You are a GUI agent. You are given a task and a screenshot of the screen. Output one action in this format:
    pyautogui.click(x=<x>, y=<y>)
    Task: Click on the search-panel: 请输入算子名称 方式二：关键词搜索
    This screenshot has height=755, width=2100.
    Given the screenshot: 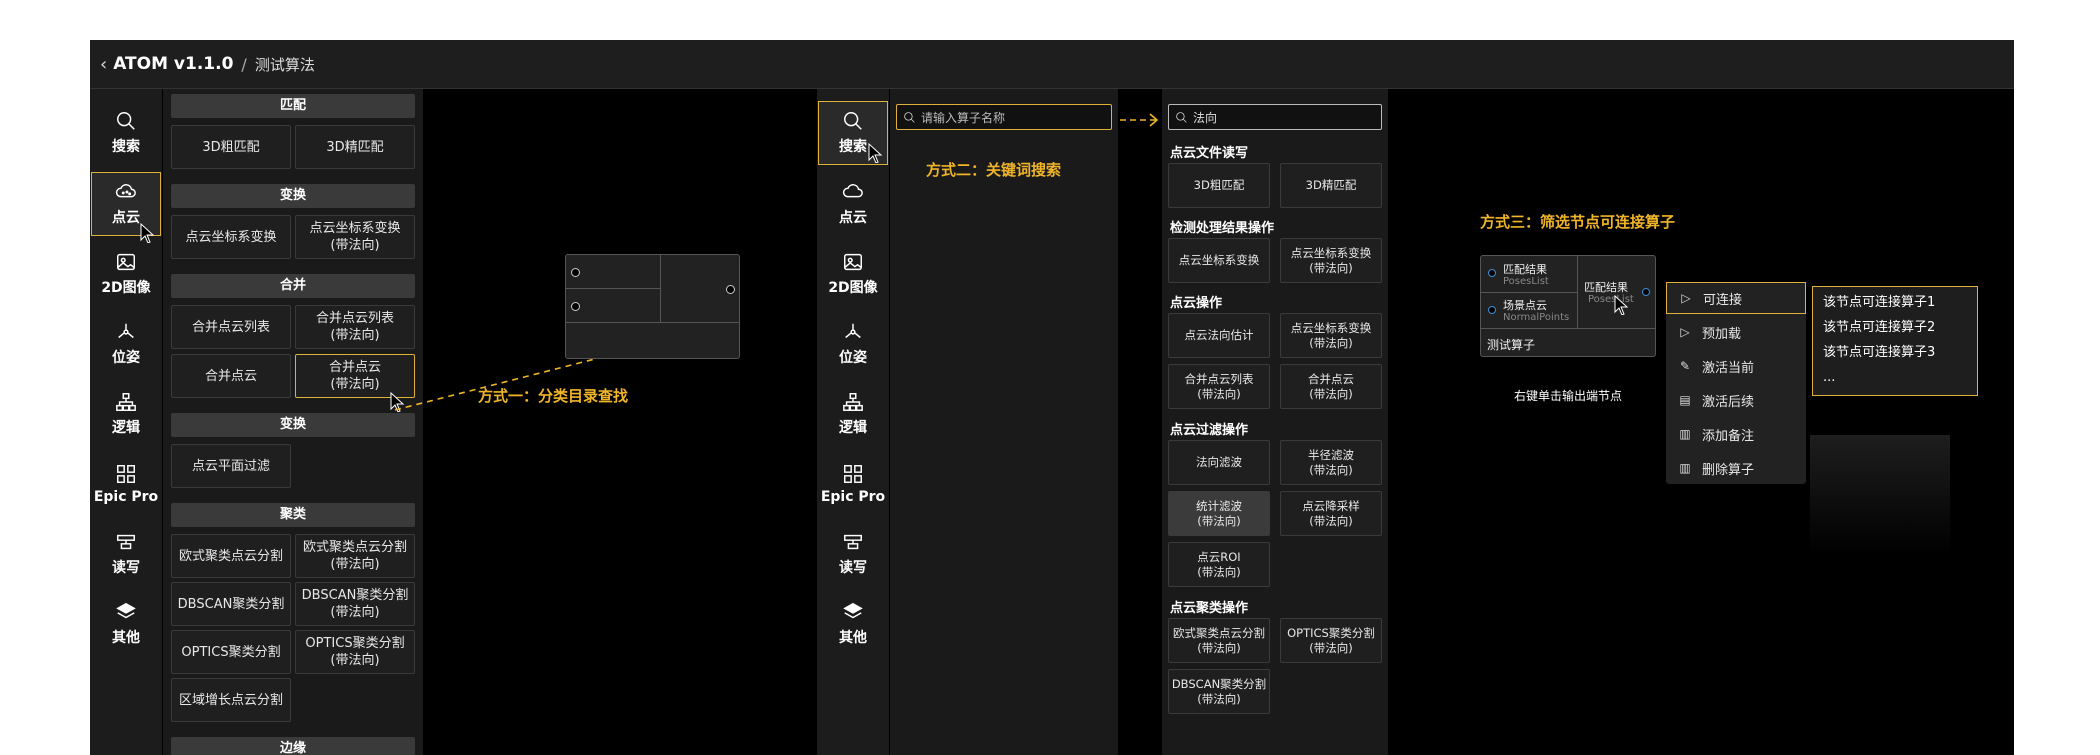 What is the action you would take?
    pyautogui.click(x=1004, y=422)
    